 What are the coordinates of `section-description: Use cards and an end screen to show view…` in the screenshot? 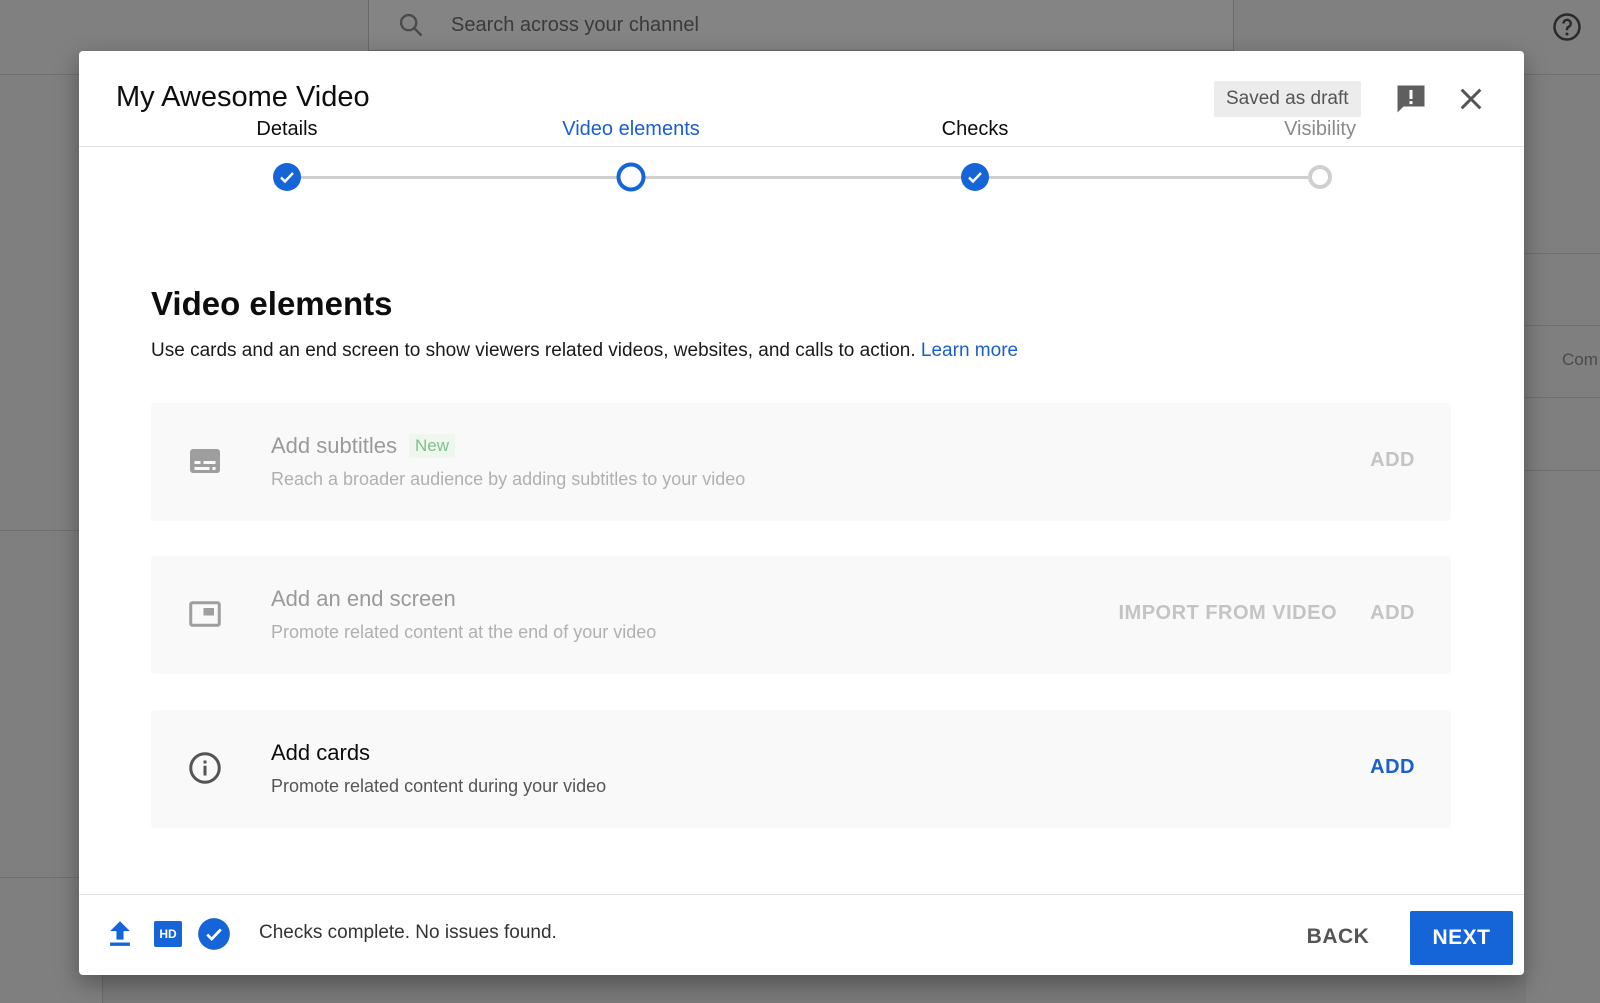 It's located at (584, 351).